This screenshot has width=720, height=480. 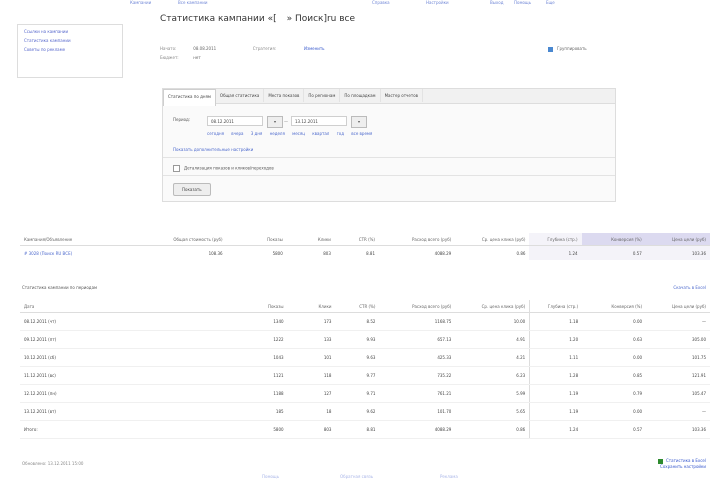 What do you see at coordinates (205, 48) in the screenshot?
I see `created-value: 08.08.2011` at bounding box center [205, 48].